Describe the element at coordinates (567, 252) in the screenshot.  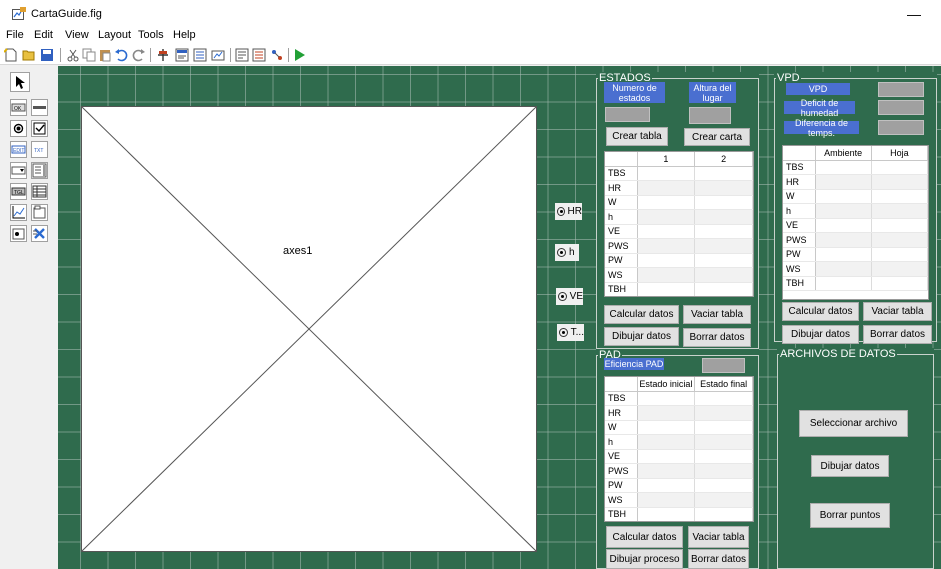
I see `radio-h: h` at that location.